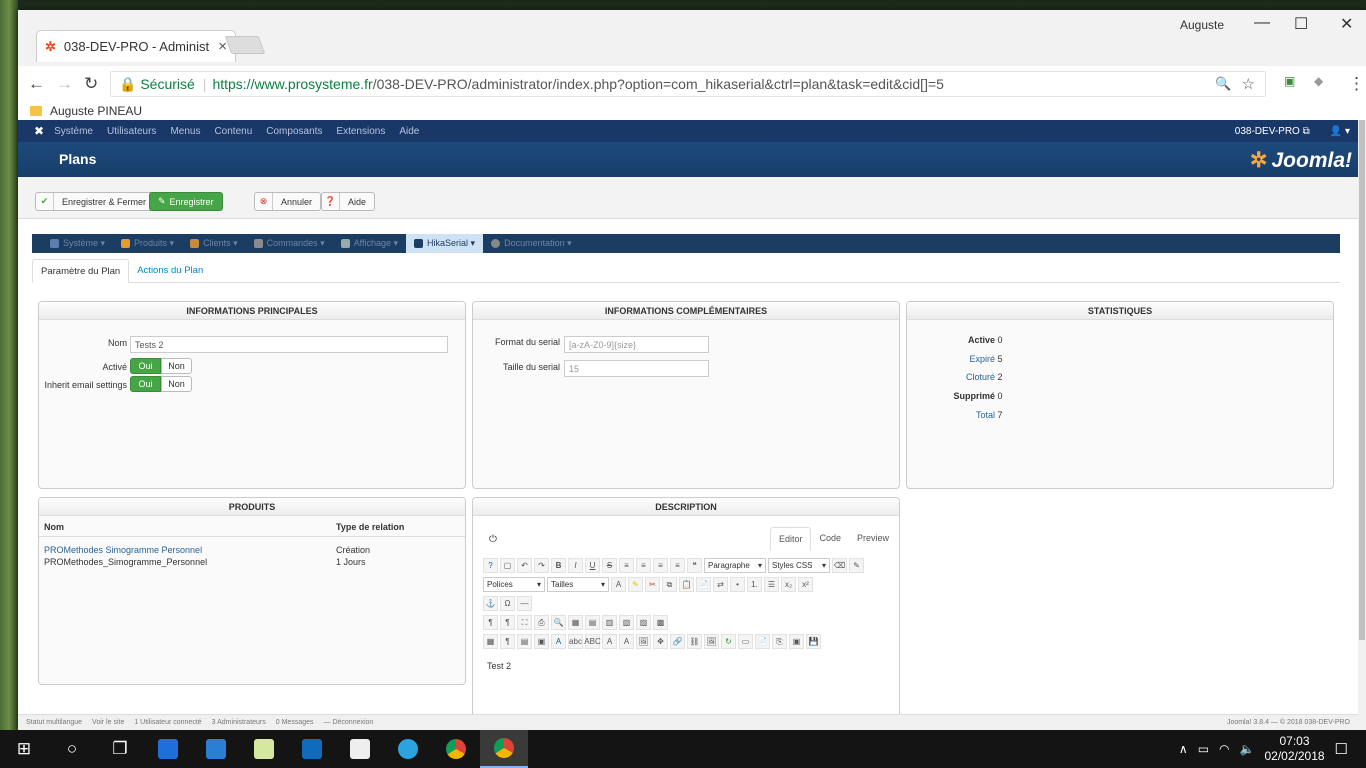  Describe the element at coordinates (1248, 84) in the screenshot. I see `bookmark-star-icon: ☆` at that location.